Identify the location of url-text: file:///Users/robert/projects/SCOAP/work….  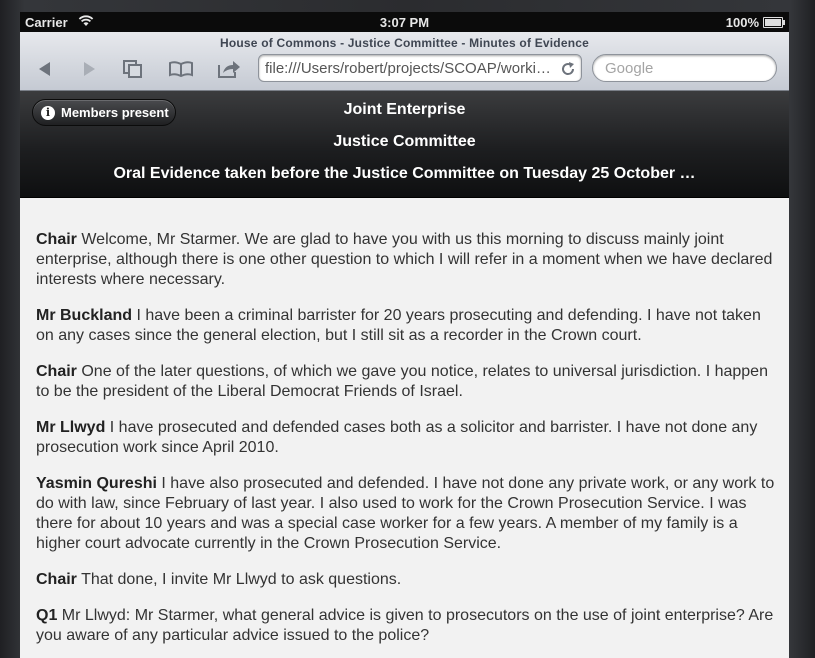
(410, 68).